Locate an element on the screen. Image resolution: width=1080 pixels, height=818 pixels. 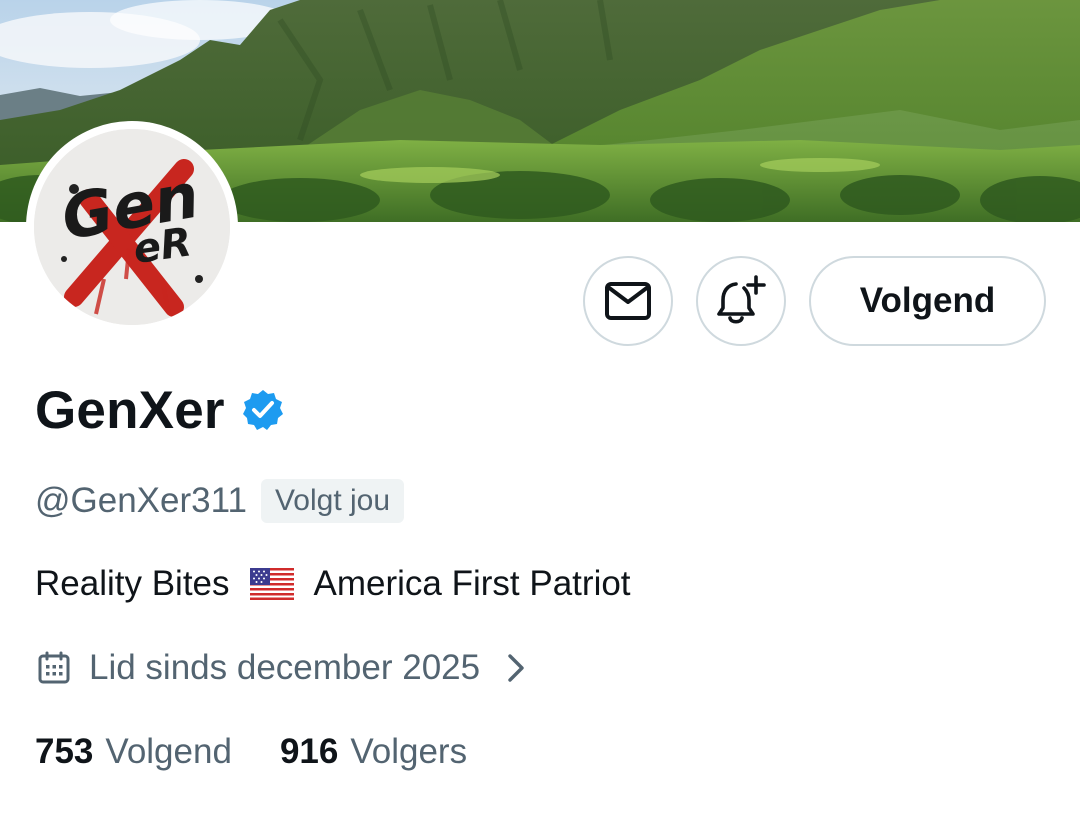
followers-stat: 916 Volgers is located at coordinates (373, 752).